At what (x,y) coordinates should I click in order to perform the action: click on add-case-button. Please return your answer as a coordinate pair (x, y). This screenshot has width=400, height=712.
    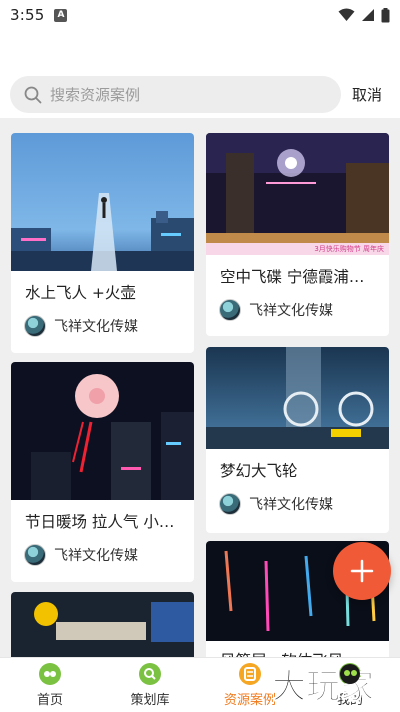
    Looking at the image, I should click on (362, 571).